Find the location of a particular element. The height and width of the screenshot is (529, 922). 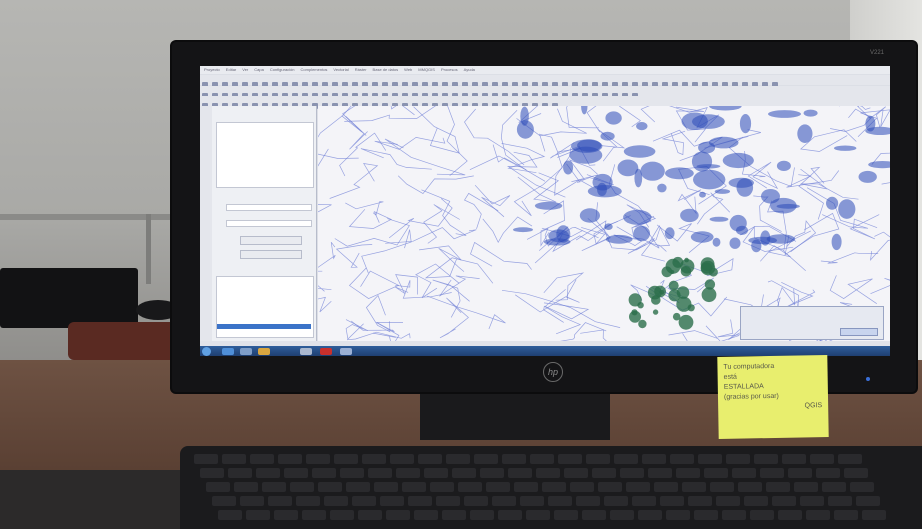

start-orb-icon is located at coordinates (206, 351).